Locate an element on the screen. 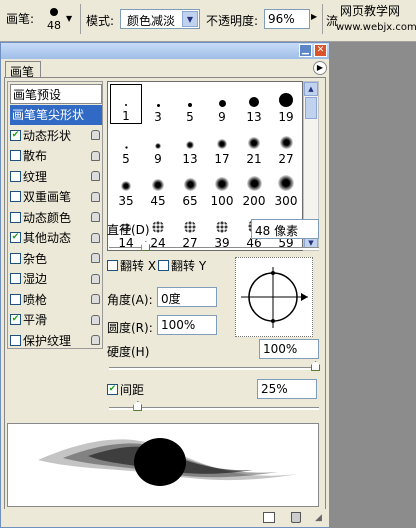 The width and height of the screenshot is (416, 528). chevron-down-icon: ▼ is located at coordinates (190, 19).